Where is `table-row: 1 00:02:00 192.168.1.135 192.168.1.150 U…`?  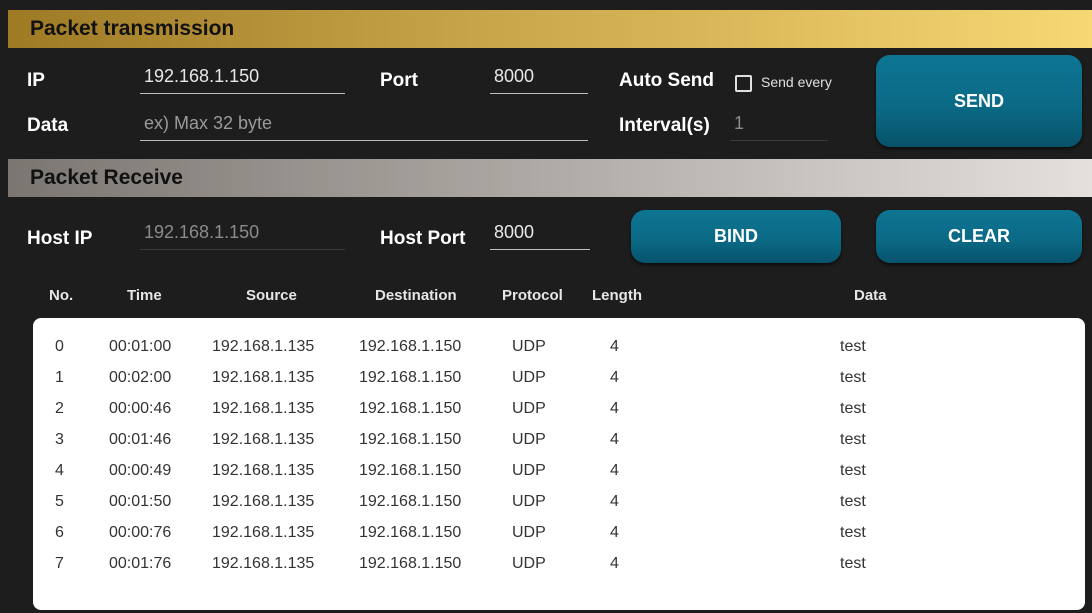 table-row: 1 00:02:00 192.168.1.135 192.168.1.150 U… is located at coordinates (559, 380).